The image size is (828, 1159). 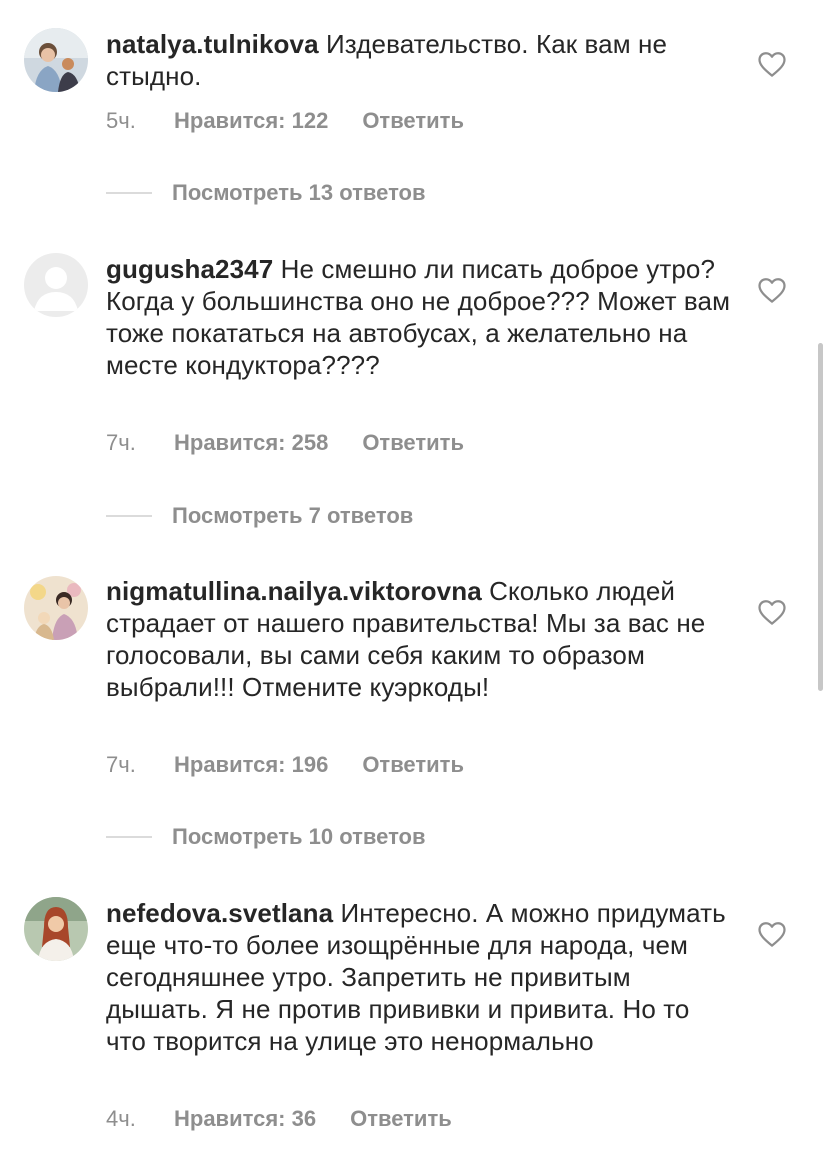 What do you see at coordinates (251, 765) in the screenshot?
I see `comment-likes: Нравится: 196` at bounding box center [251, 765].